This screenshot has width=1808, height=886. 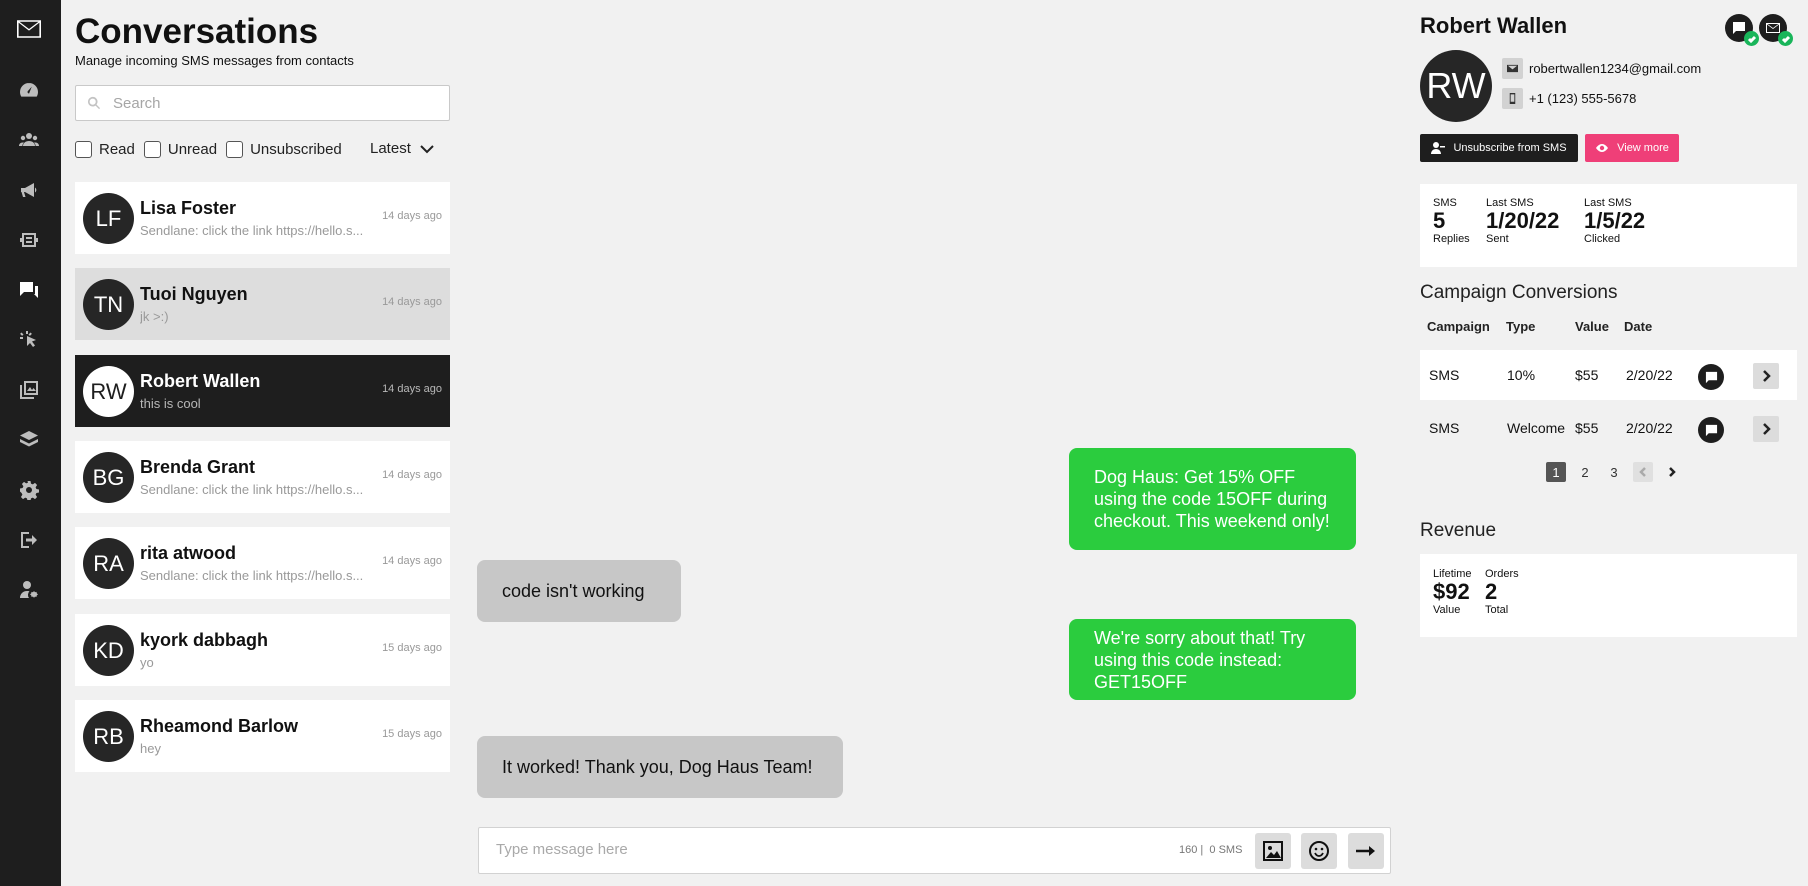 I want to click on conversations-icon, so click(x=29, y=290).